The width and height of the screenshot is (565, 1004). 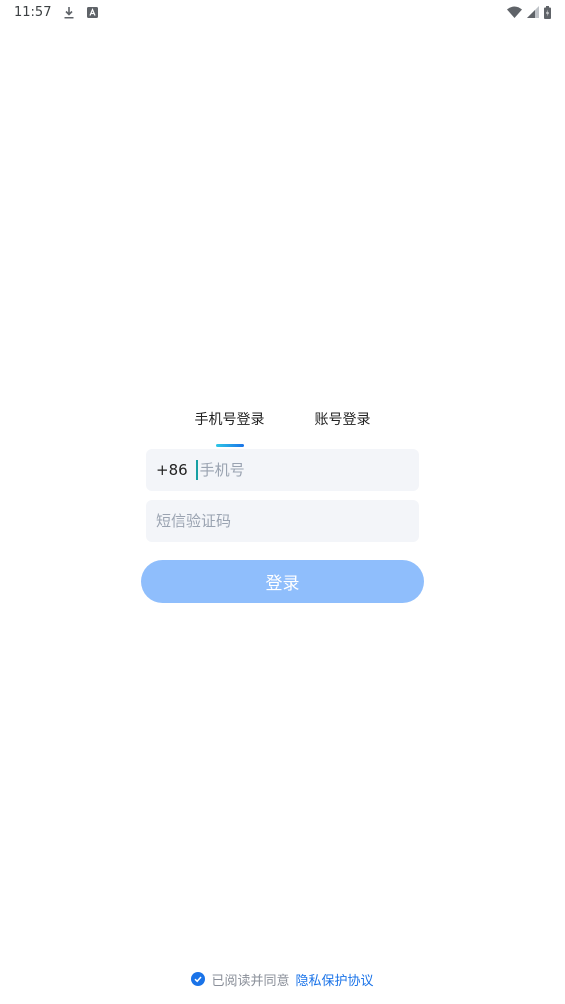 What do you see at coordinates (69, 12) in the screenshot?
I see `download-icon` at bounding box center [69, 12].